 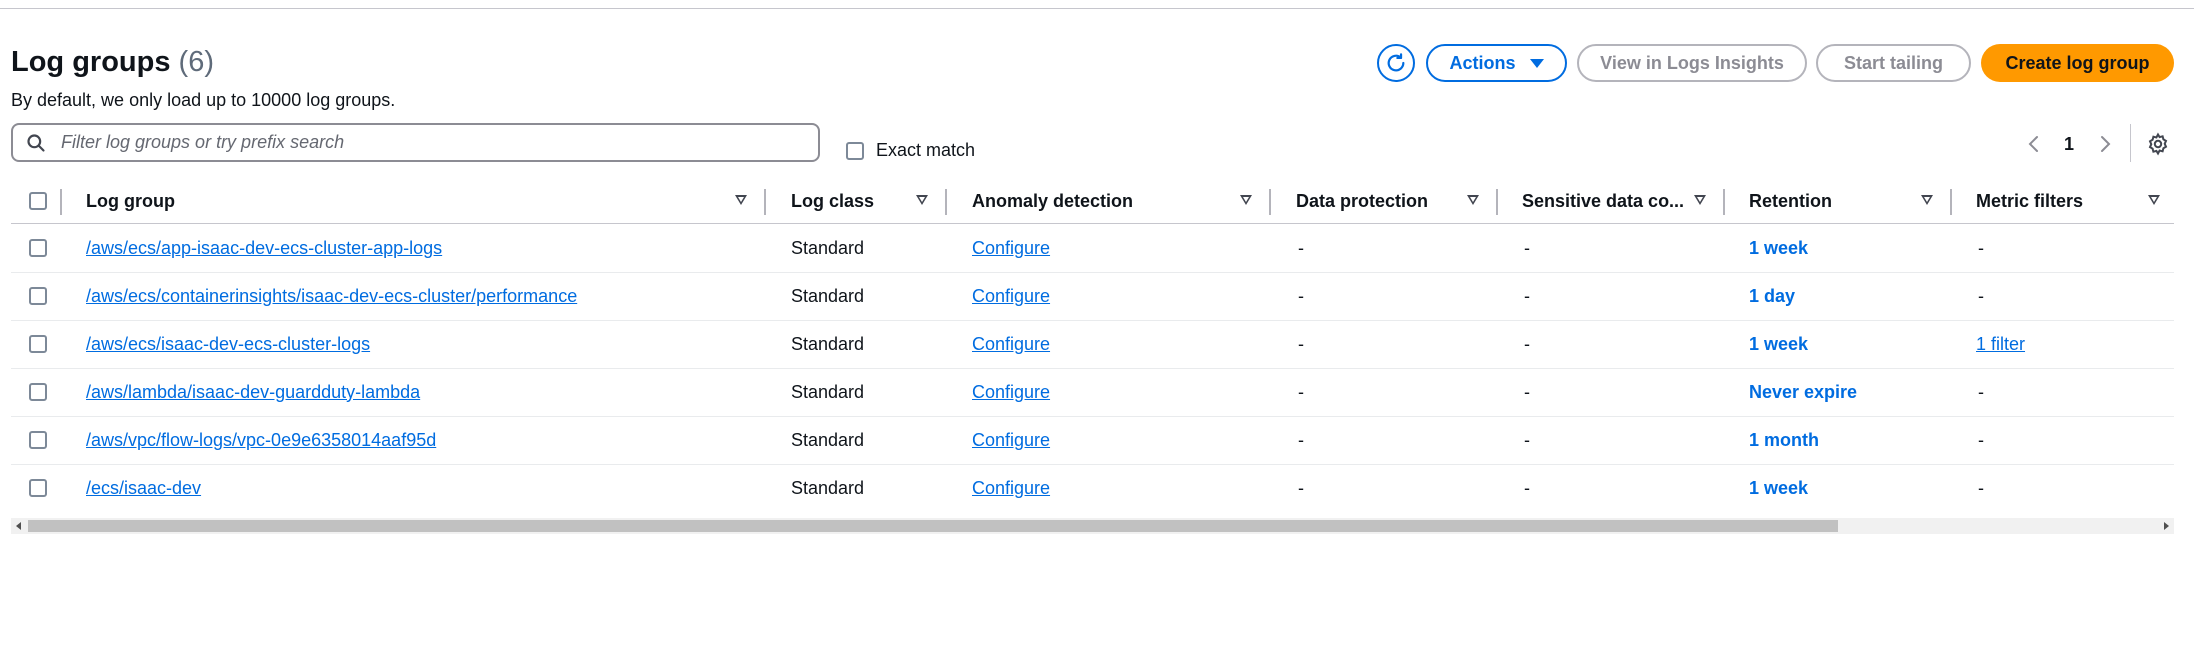 I want to click on pagination-divider, so click(x=2130, y=143).